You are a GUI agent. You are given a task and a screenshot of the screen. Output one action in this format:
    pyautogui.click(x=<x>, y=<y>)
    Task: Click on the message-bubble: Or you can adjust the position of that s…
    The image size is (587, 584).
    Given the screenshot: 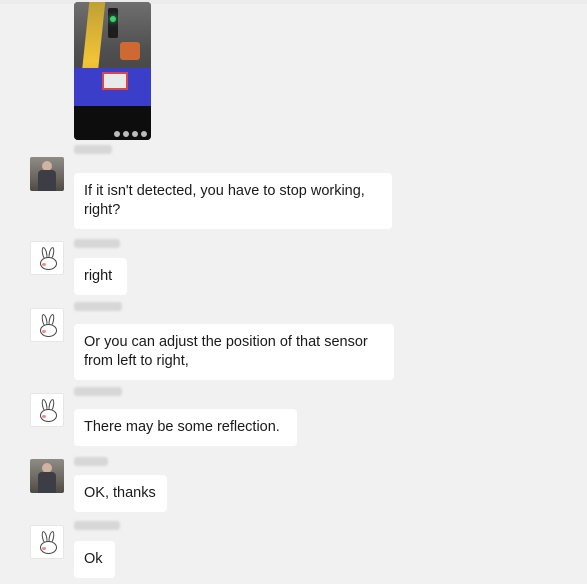 What is the action you would take?
    pyautogui.click(x=234, y=352)
    